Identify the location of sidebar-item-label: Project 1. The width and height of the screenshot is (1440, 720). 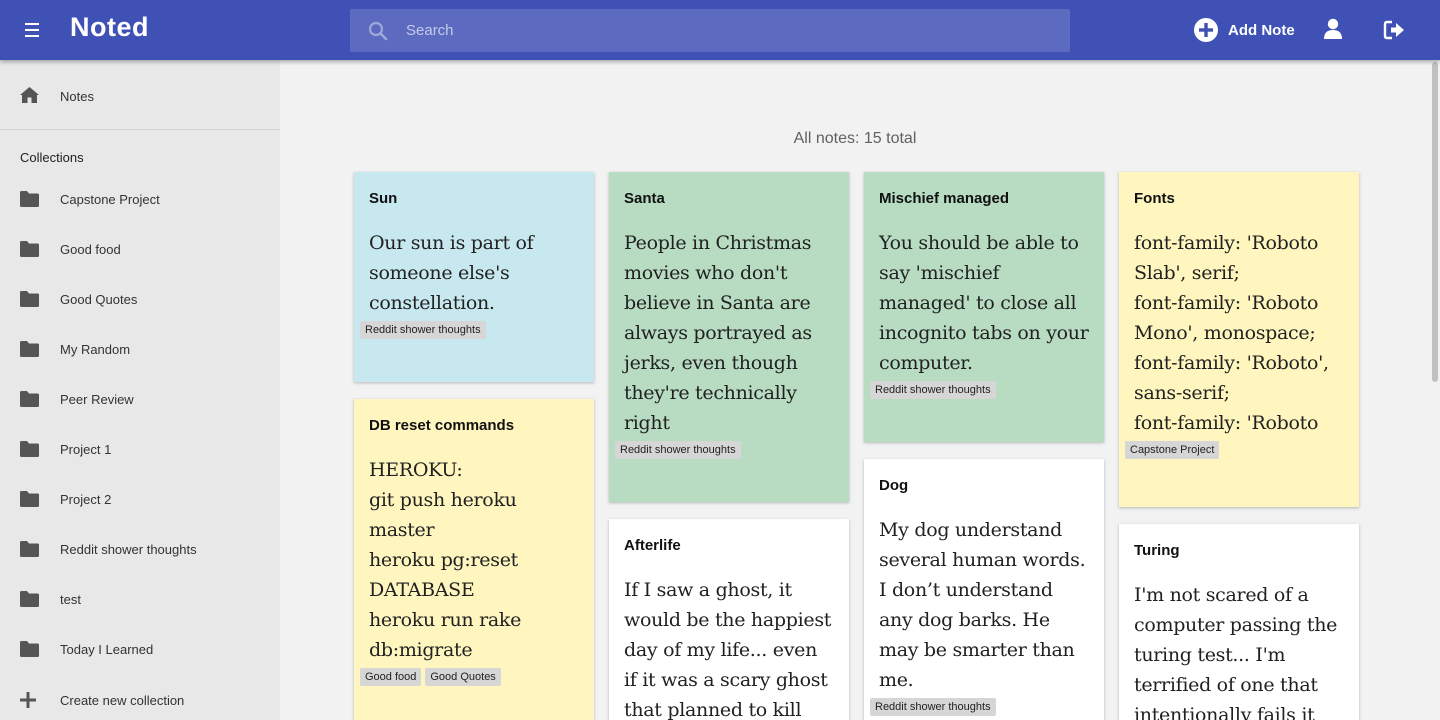
(86, 449).